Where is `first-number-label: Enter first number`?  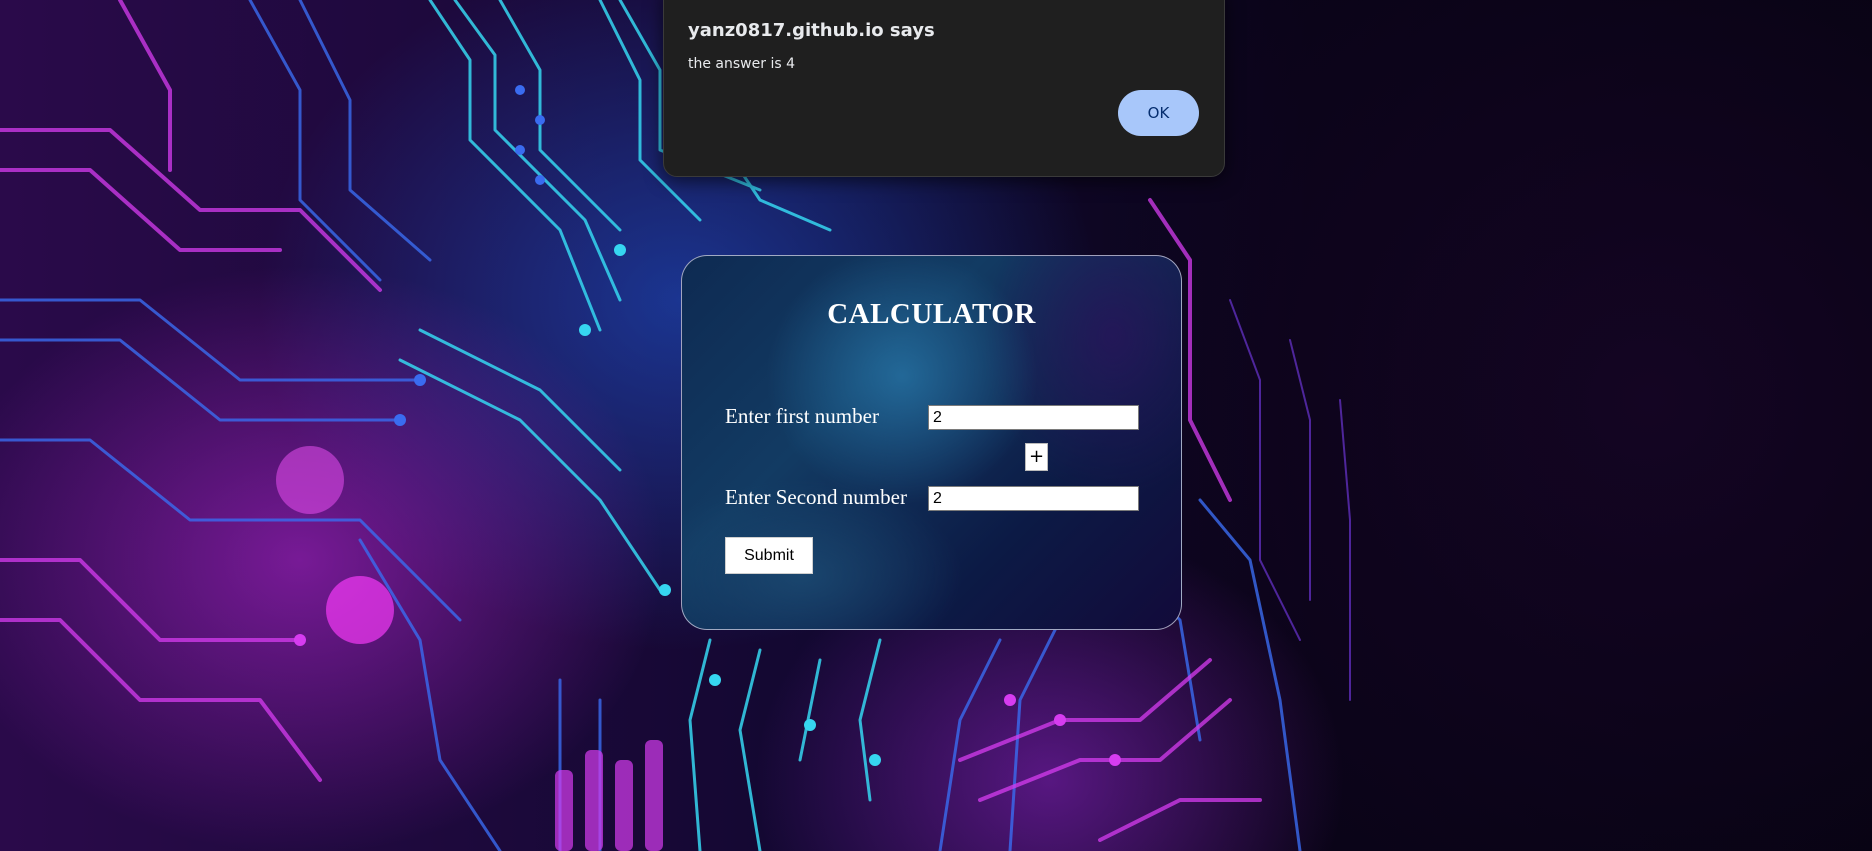
first-number-label: Enter first number is located at coordinates (802, 416).